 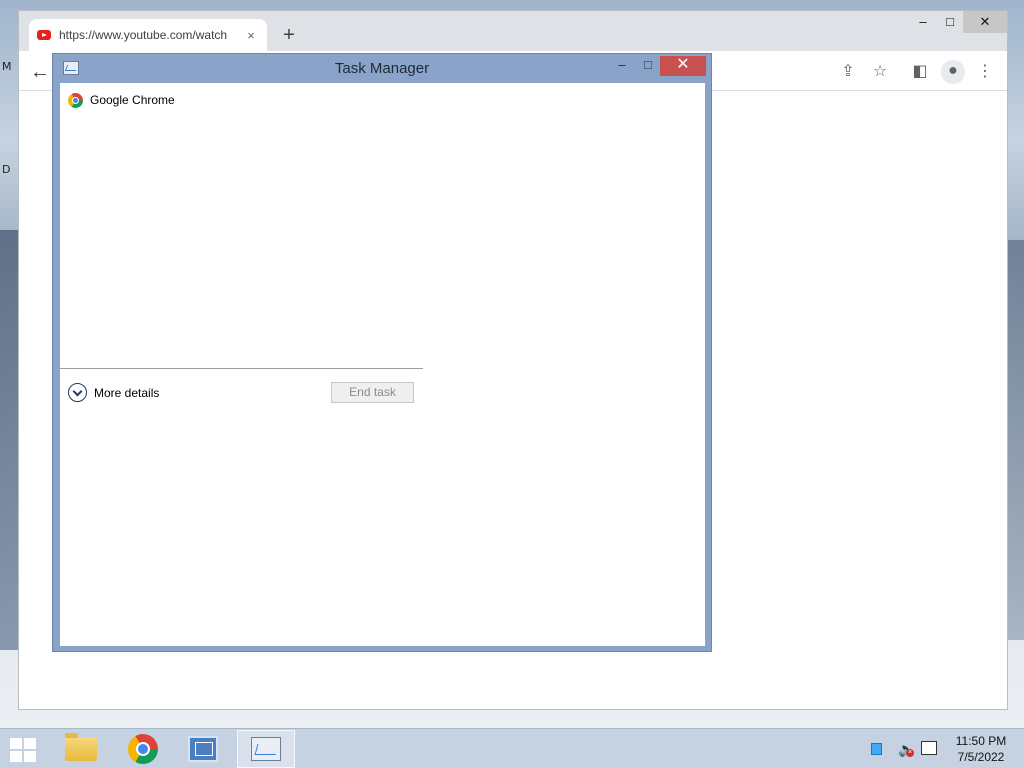 What do you see at coordinates (127, 392) in the screenshot?
I see `more-details-label: More details` at bounding box center [127, 392].